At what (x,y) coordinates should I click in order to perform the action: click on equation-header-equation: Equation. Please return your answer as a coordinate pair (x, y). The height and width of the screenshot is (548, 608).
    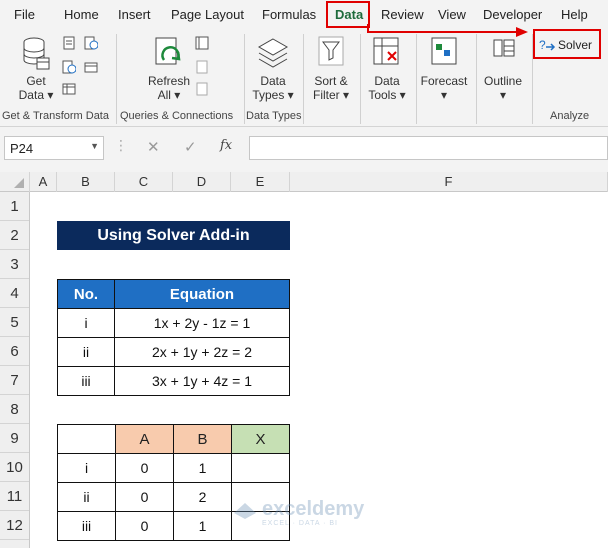
    Looking at the image, I should click on (202, 294).